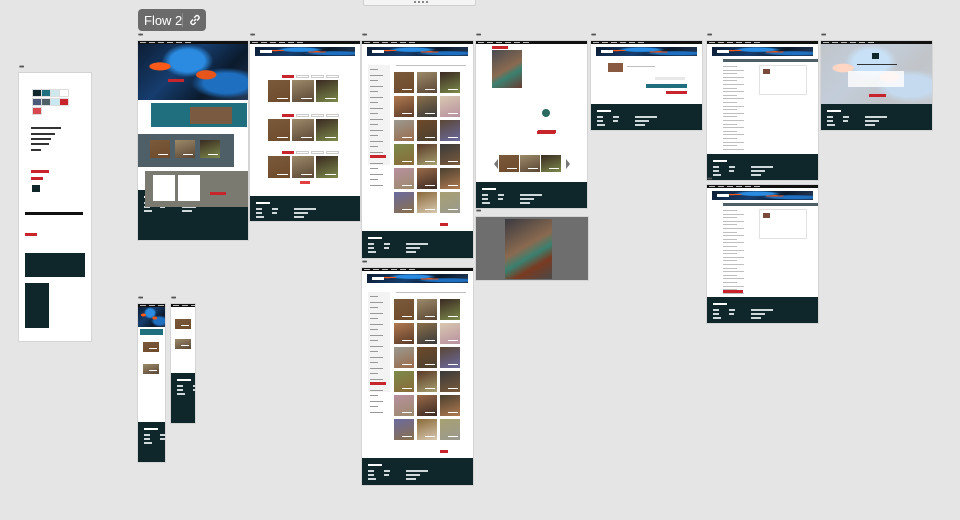 The height and width of the screenshot is (520, 960). I want to click on lightbox-image, so click(528, 249).